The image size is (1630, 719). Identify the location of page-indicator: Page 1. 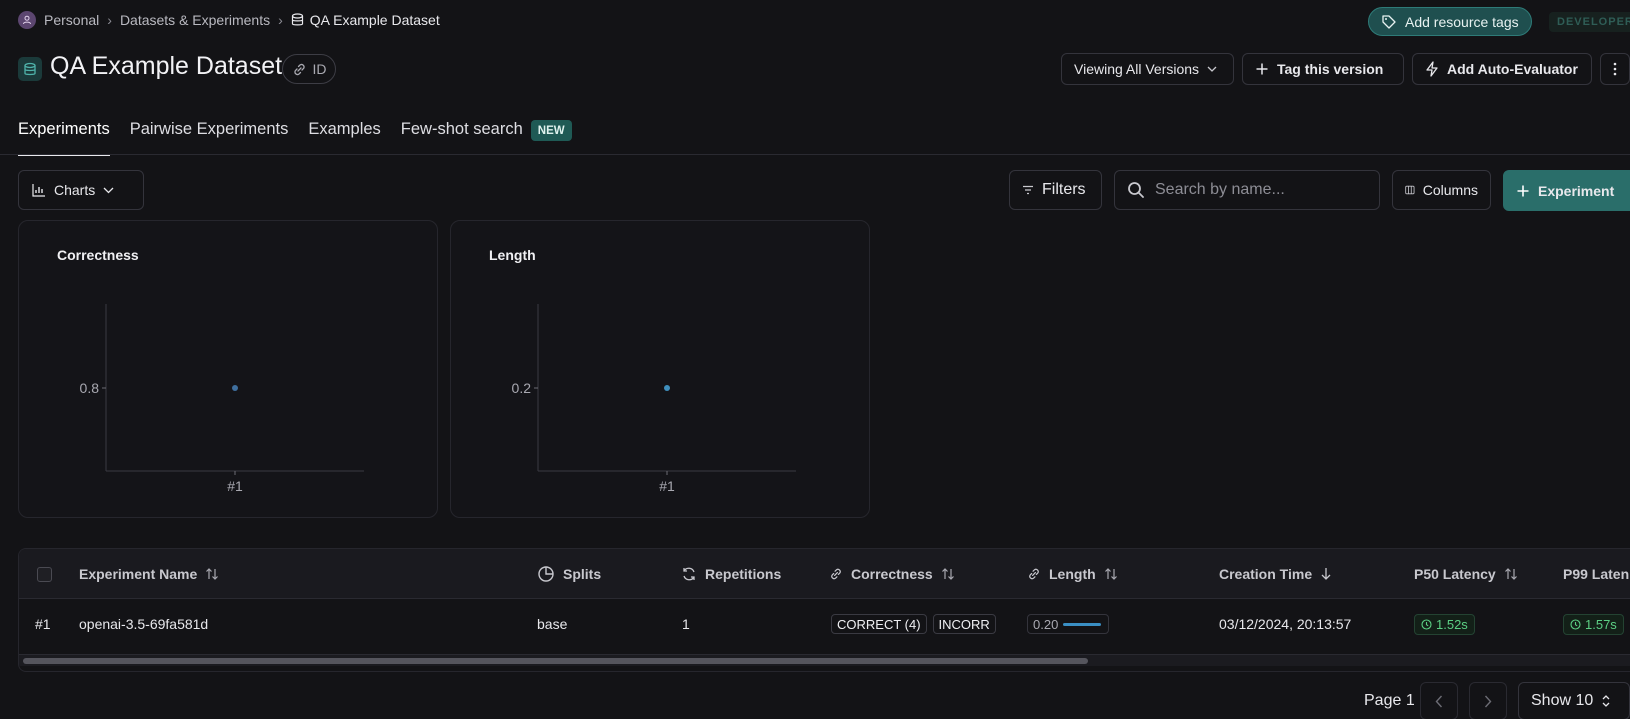
(1389, 700).